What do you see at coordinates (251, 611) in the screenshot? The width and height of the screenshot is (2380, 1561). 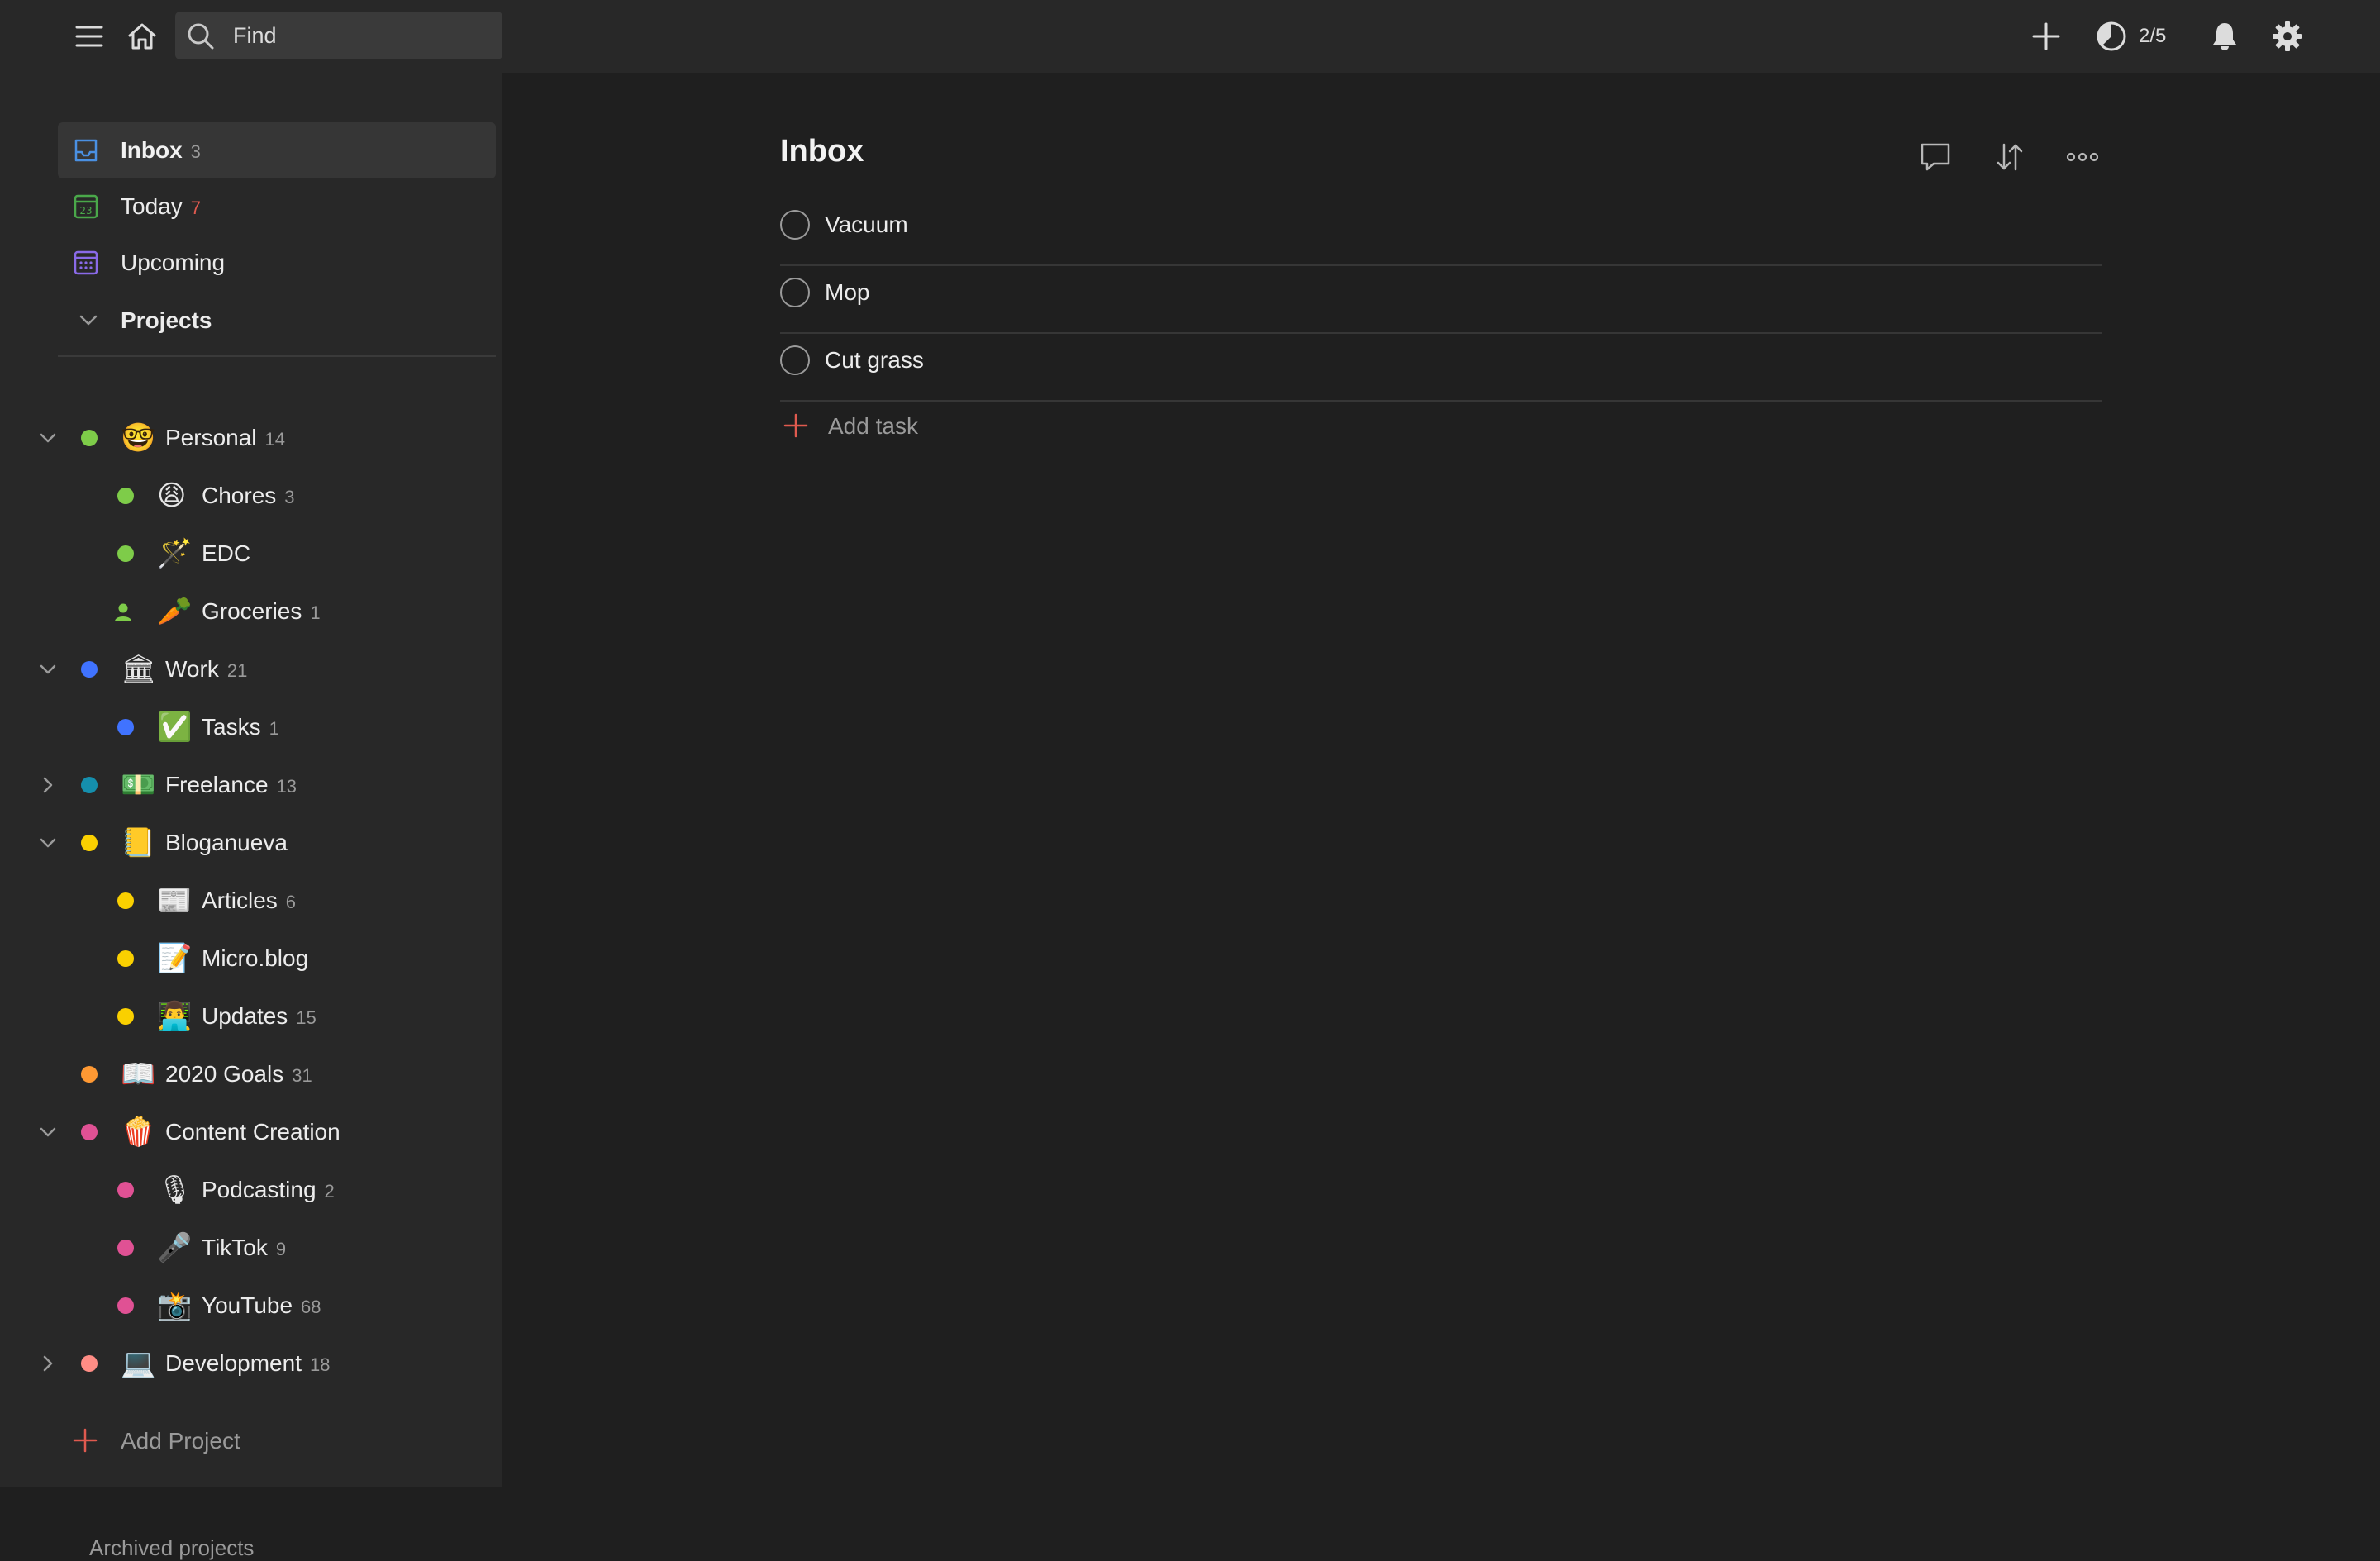 I see `project-item: 🥕 Groceries 1` at bounding box center [251, 611].